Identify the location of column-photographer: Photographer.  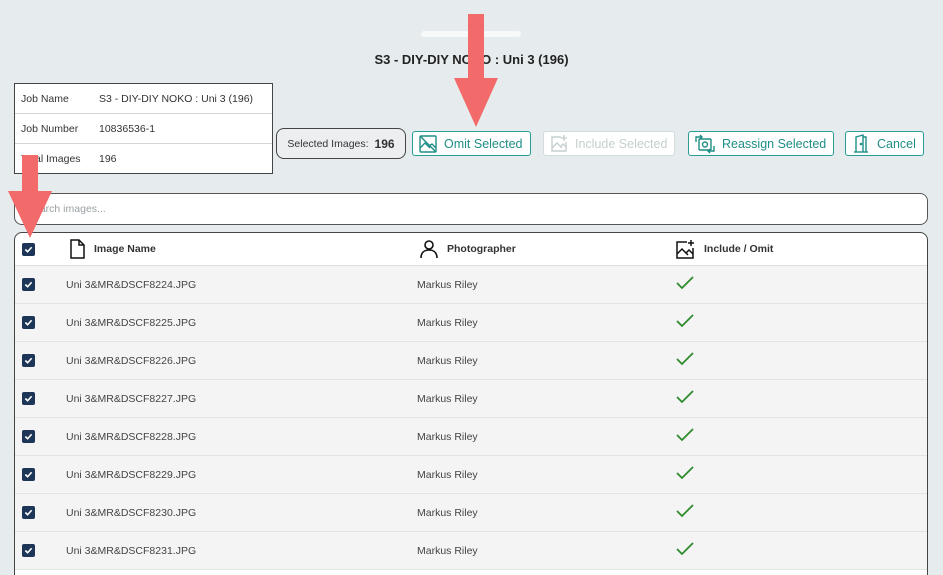
(467, 249).